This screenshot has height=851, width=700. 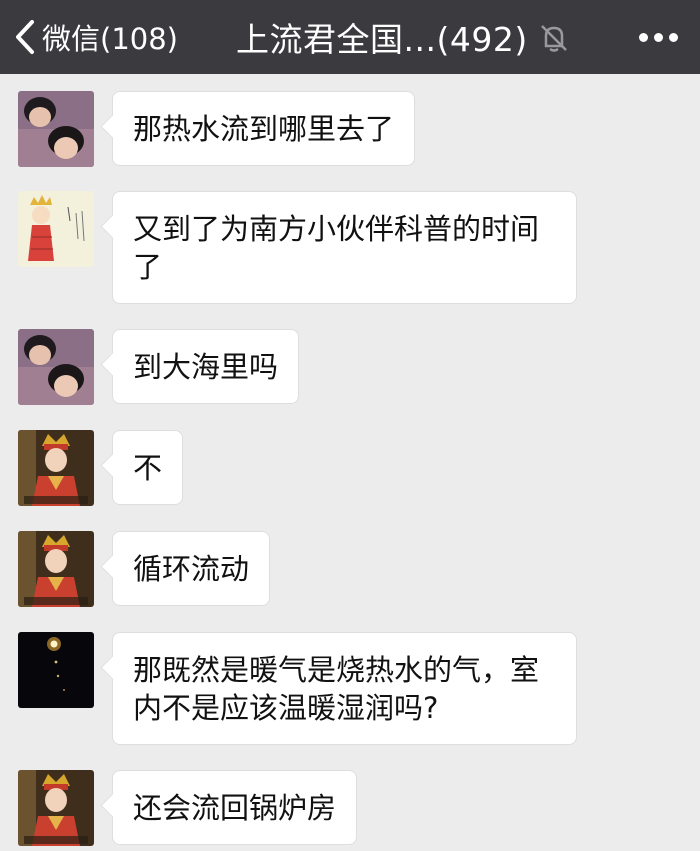 I want to click on more-button, so click(x=658, y=37).